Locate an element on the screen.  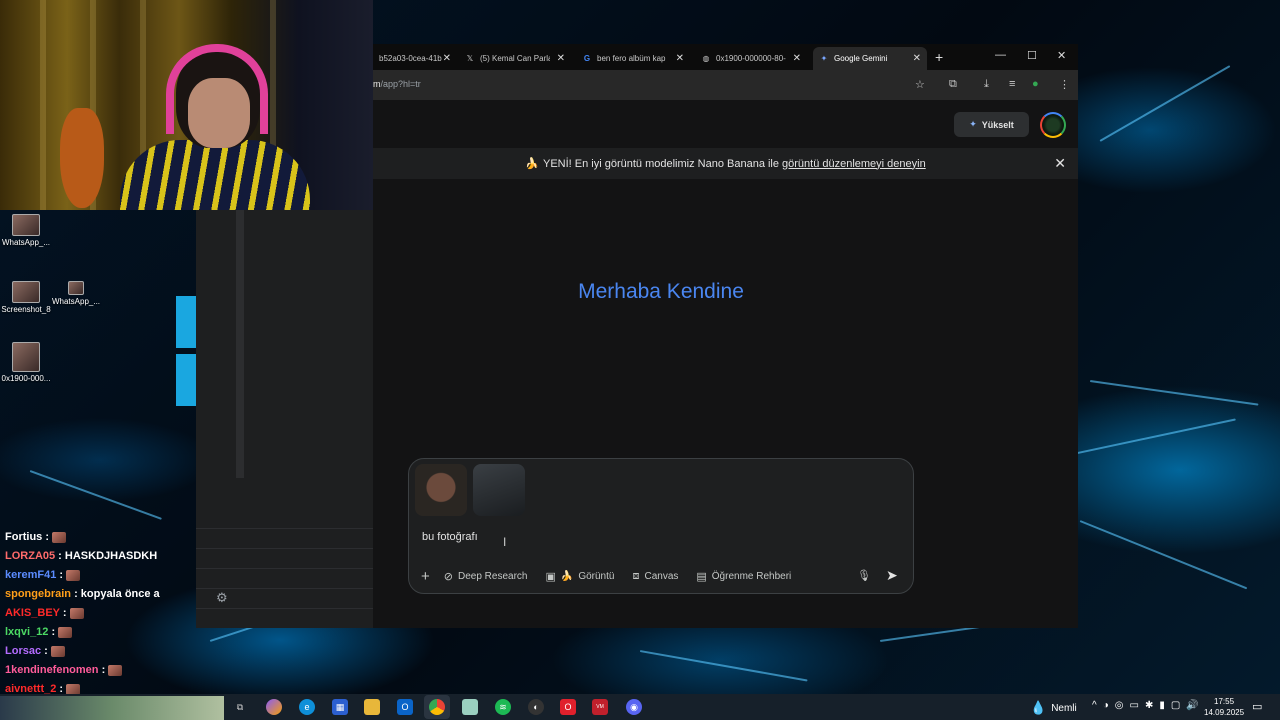
chrome-taskbar-active is located at coordinates (437, 707).